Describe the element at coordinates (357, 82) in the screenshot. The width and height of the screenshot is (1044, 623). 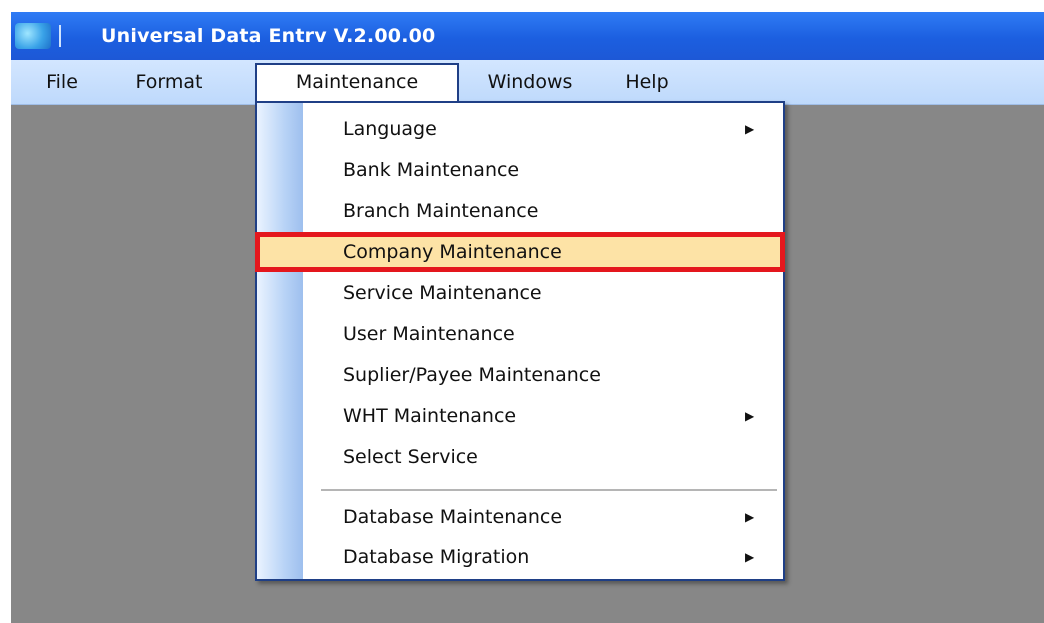
I see `menu-maintenance: Maintenance` at that location.